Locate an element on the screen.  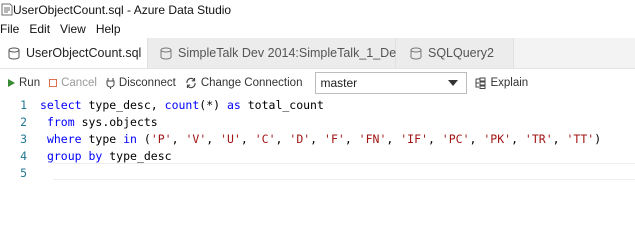
line-number: 1 is located at coordinates (23, 104).